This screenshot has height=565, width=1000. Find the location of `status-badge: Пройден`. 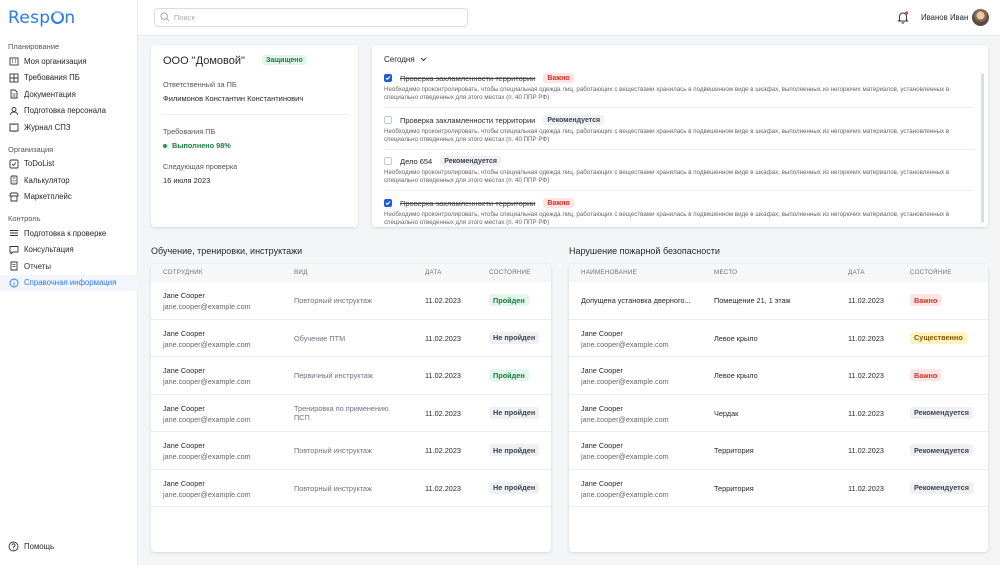

status-badge: Пройден is located at coordinates (509, 300).